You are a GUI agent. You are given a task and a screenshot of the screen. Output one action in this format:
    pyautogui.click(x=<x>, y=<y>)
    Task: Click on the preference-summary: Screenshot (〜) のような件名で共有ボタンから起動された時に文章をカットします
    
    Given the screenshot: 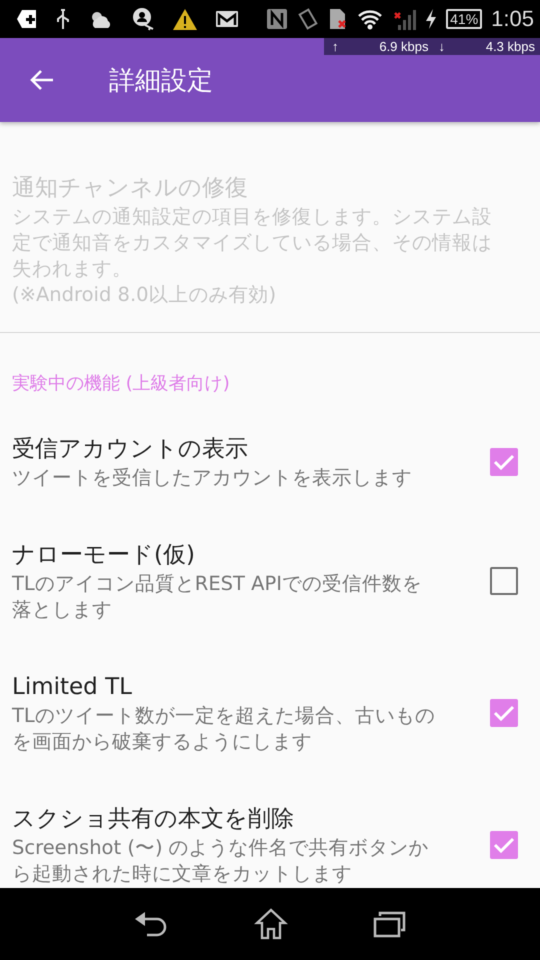 What is the action you would take?
    pyautogui.click(x=221, y=861)
    